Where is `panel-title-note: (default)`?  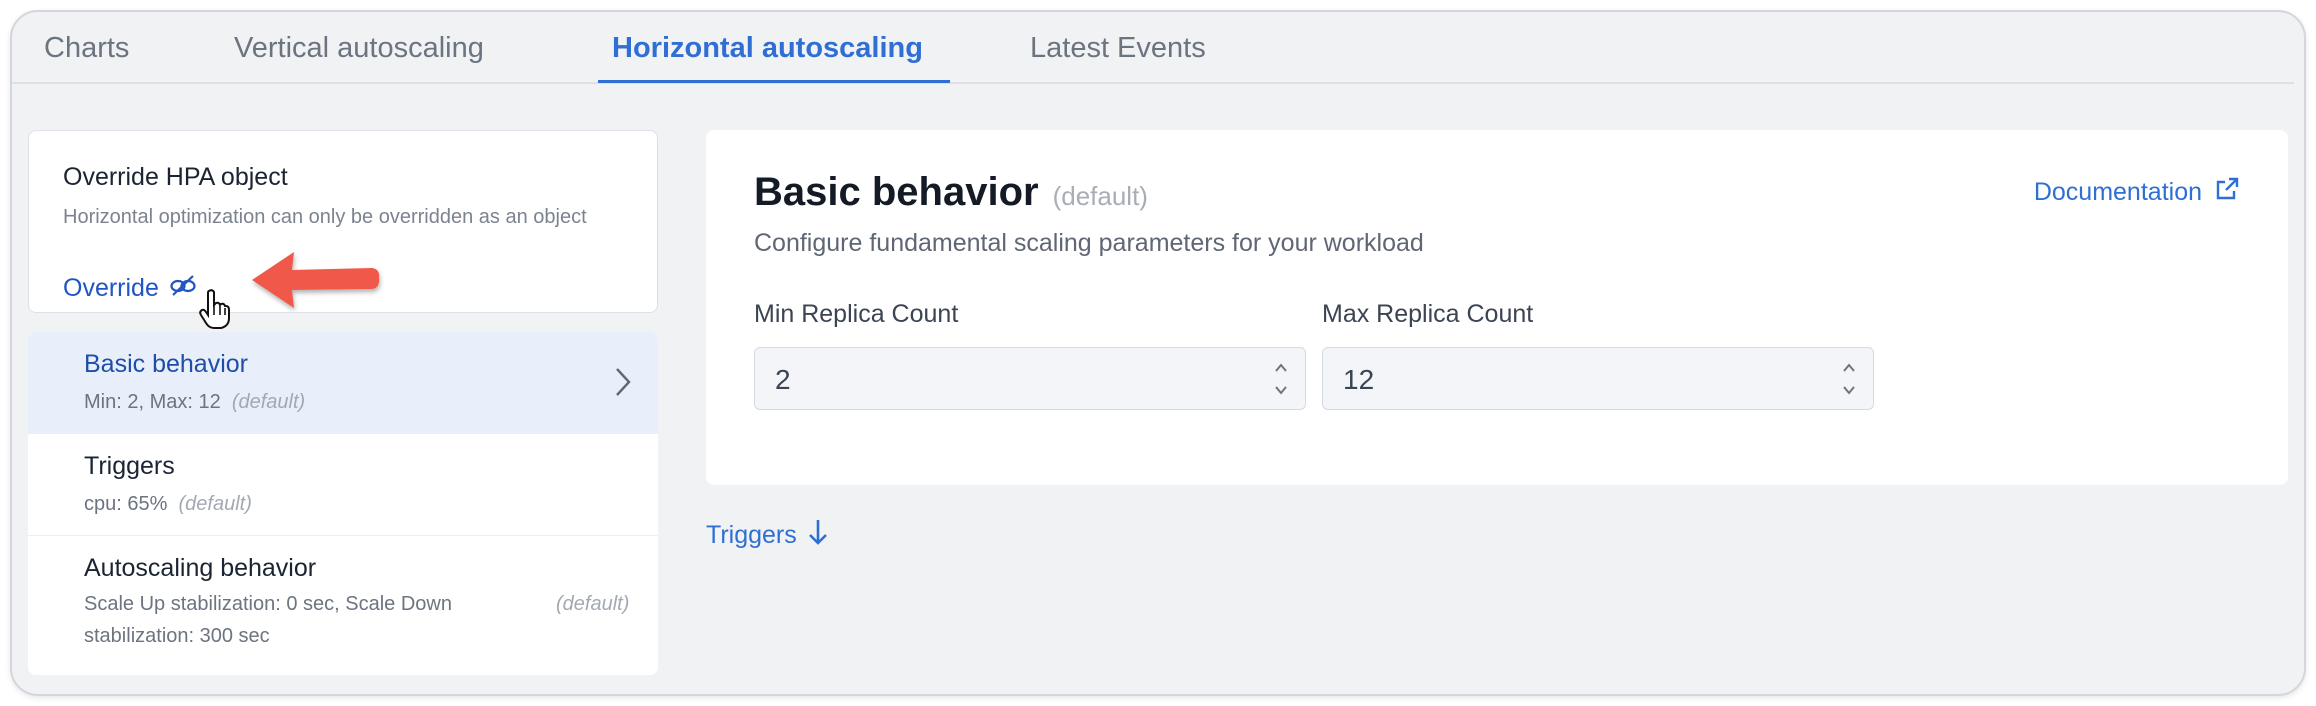 panel-title-note: (default) is located at coordinates (1100, 196).